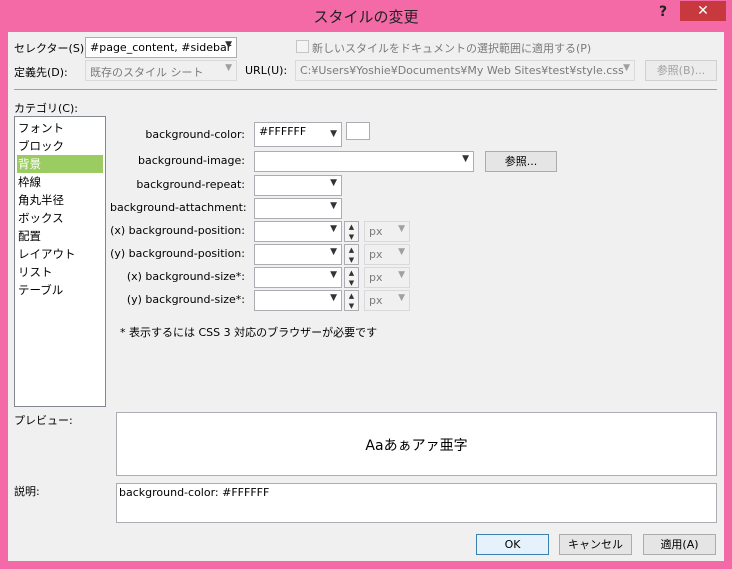 Image resolution: width=732 pixels, height=569 pixels. What do you see at coordinates (46, 108) in the screenshot?
I see `category-label: カテゴリ(C):` at bounding box center [46, 108].